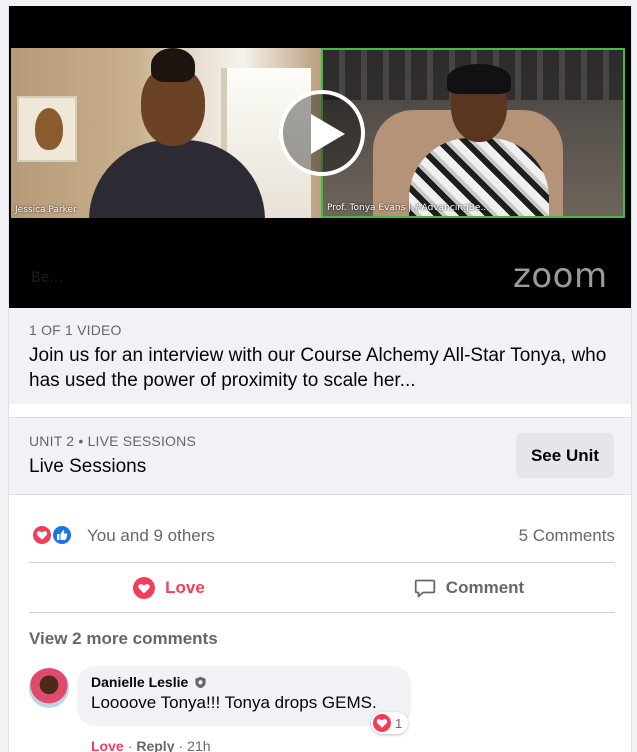 This screenshot has height=752, width=637. I want to click on comment-reaction-count: 1, so click(399, 723).